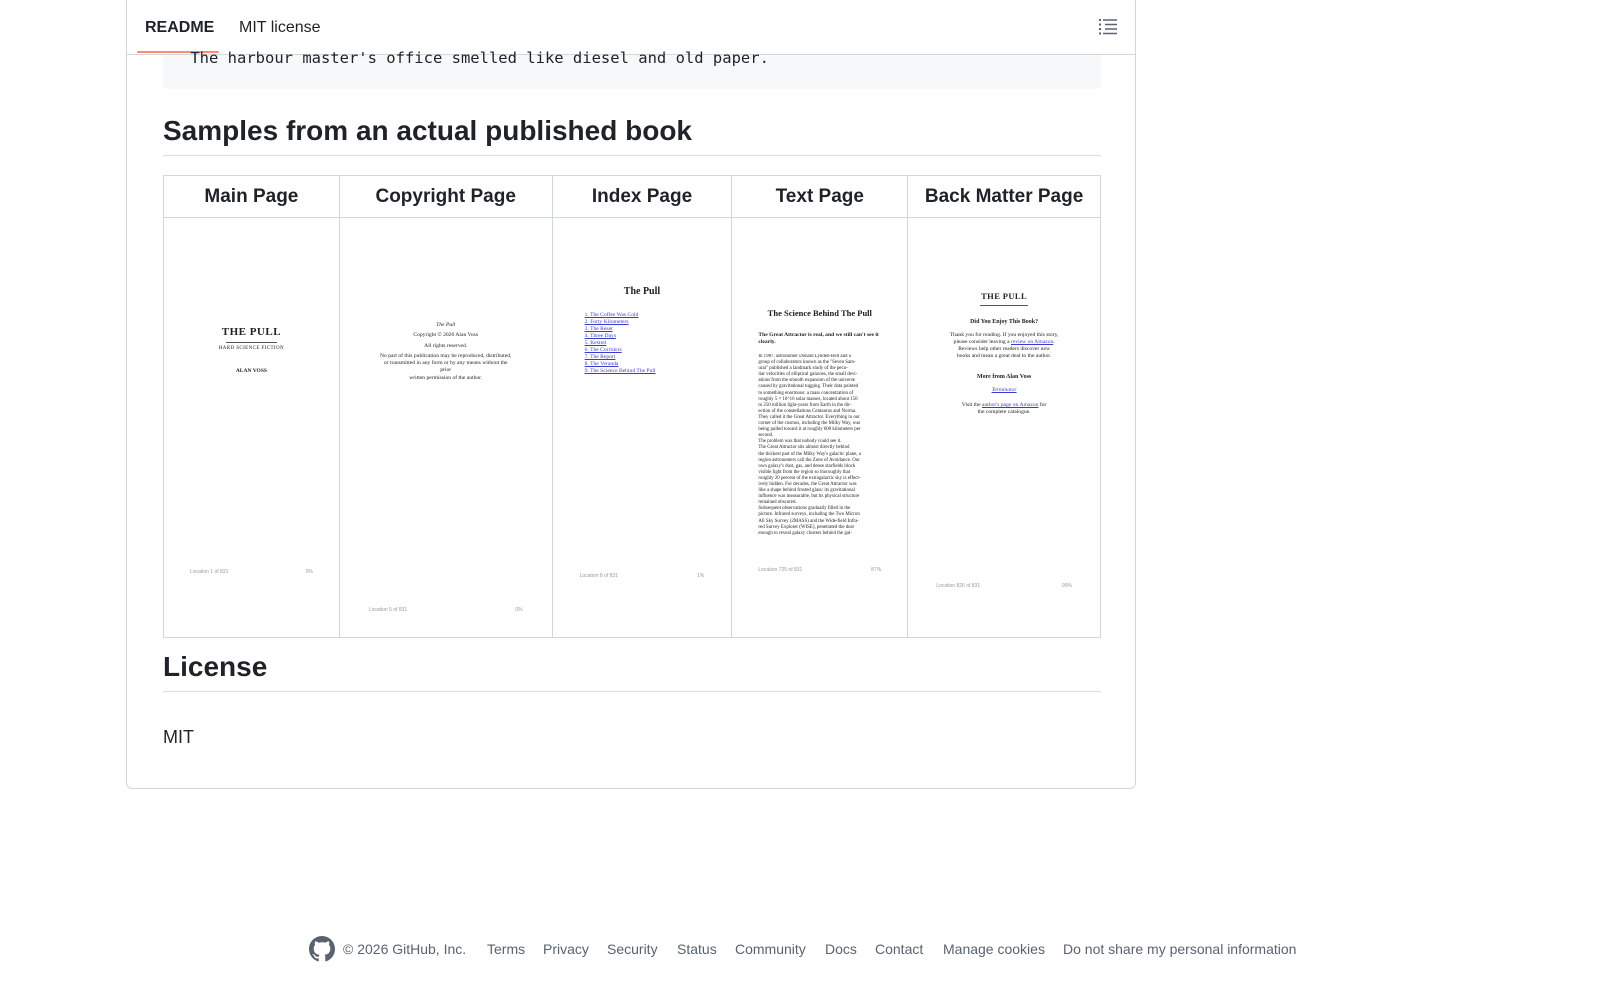 The width and height of the screenshot is (1600, 1000). I want to click on notice-line-3: prior, so click(446, 370).